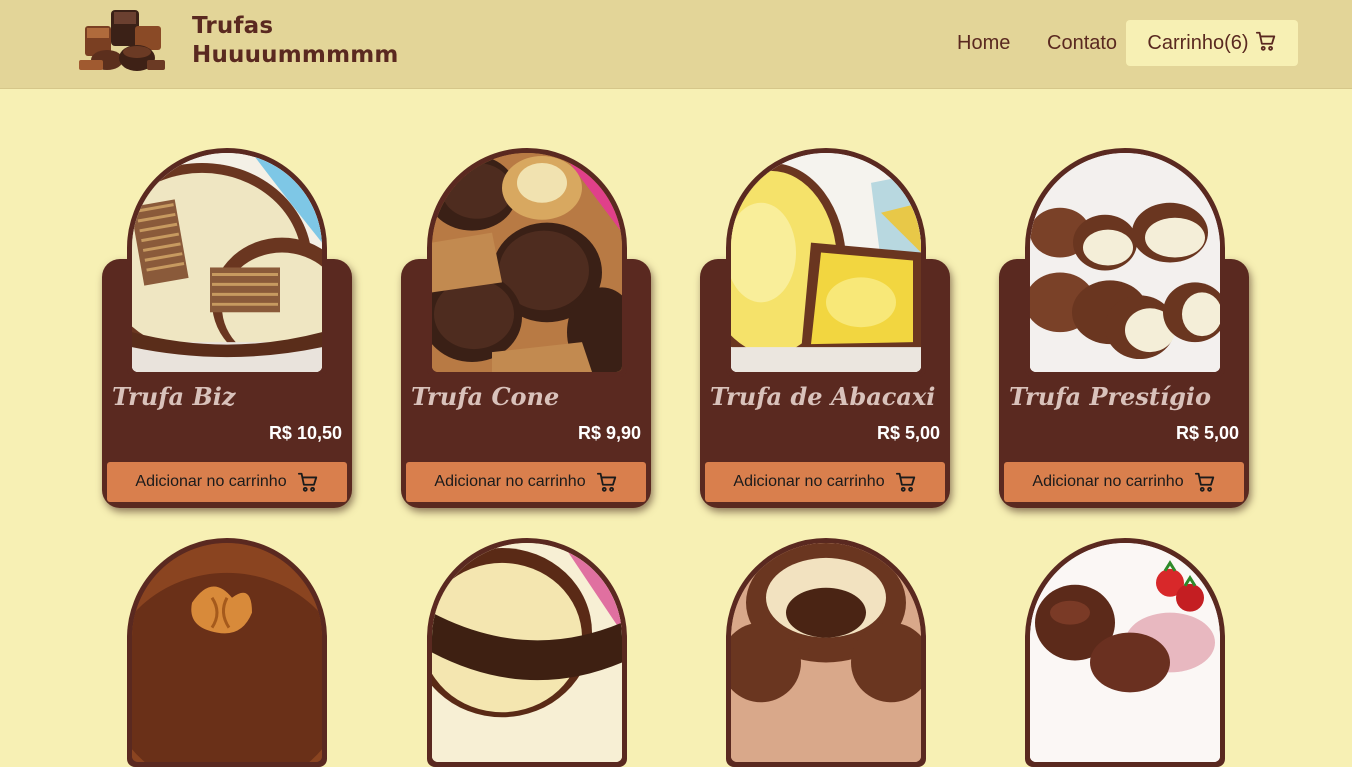 The width and height of the screenshot is (1352, 767). Describe the element at coordinates (826, 262) in the screenshot. I see `trufa-abacaxi-photo` at that location.